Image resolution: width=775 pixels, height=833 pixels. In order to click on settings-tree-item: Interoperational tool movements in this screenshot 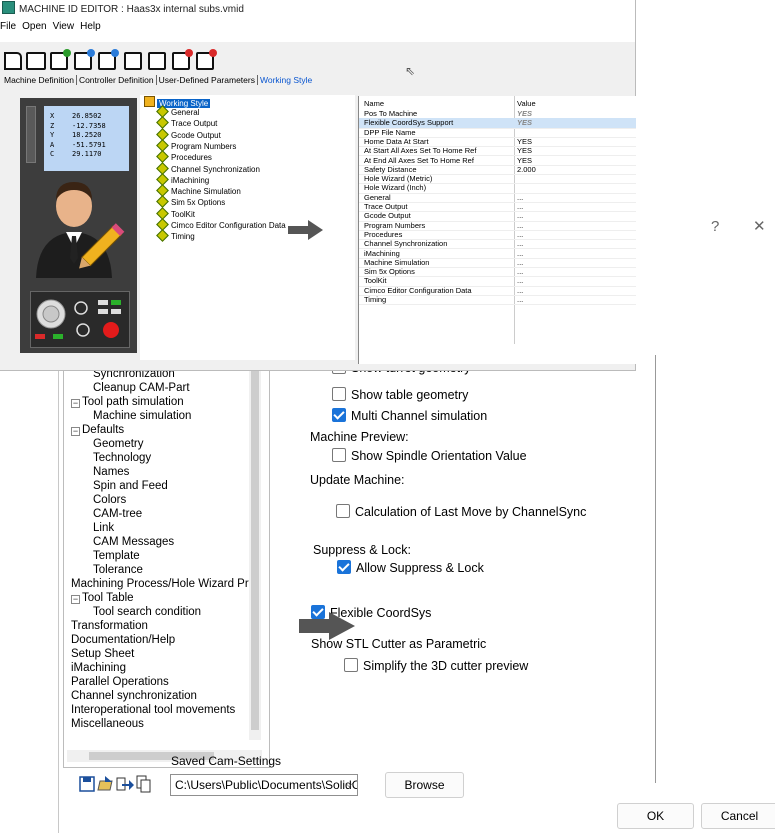, I will do `click(153, 710)`.